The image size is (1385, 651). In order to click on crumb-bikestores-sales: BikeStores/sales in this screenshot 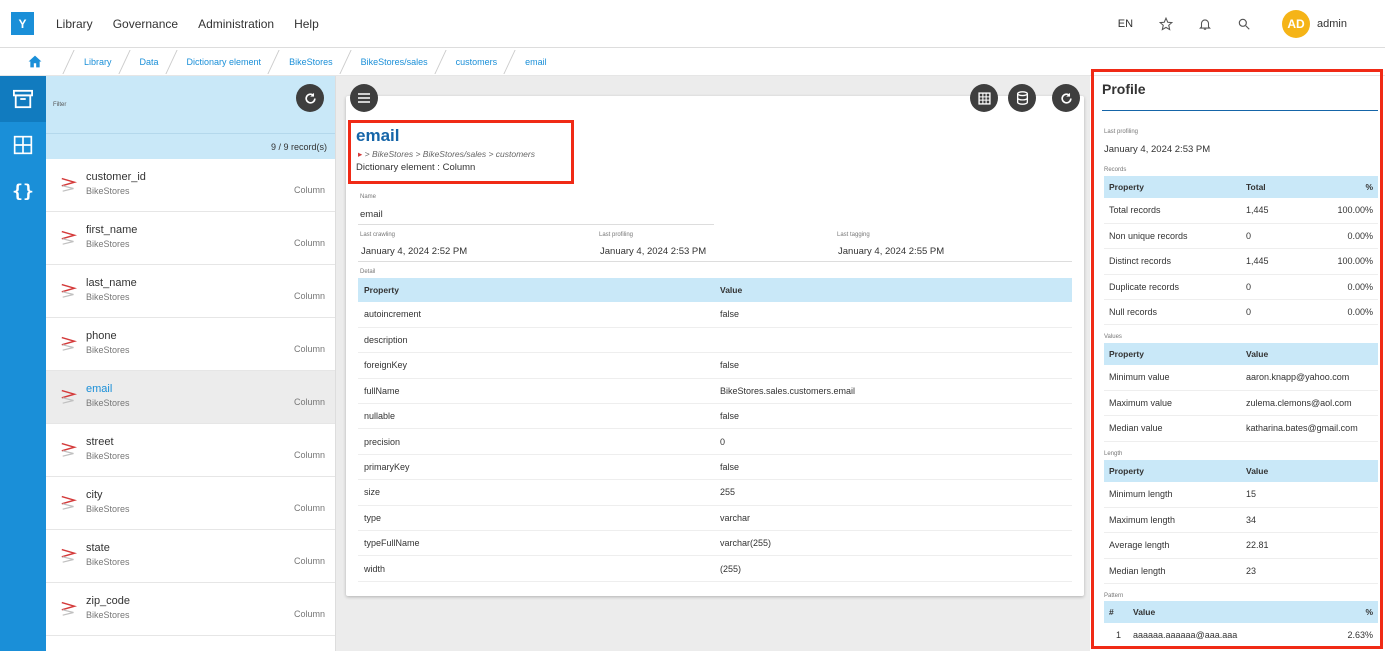, I will do `click(394, 62)`.